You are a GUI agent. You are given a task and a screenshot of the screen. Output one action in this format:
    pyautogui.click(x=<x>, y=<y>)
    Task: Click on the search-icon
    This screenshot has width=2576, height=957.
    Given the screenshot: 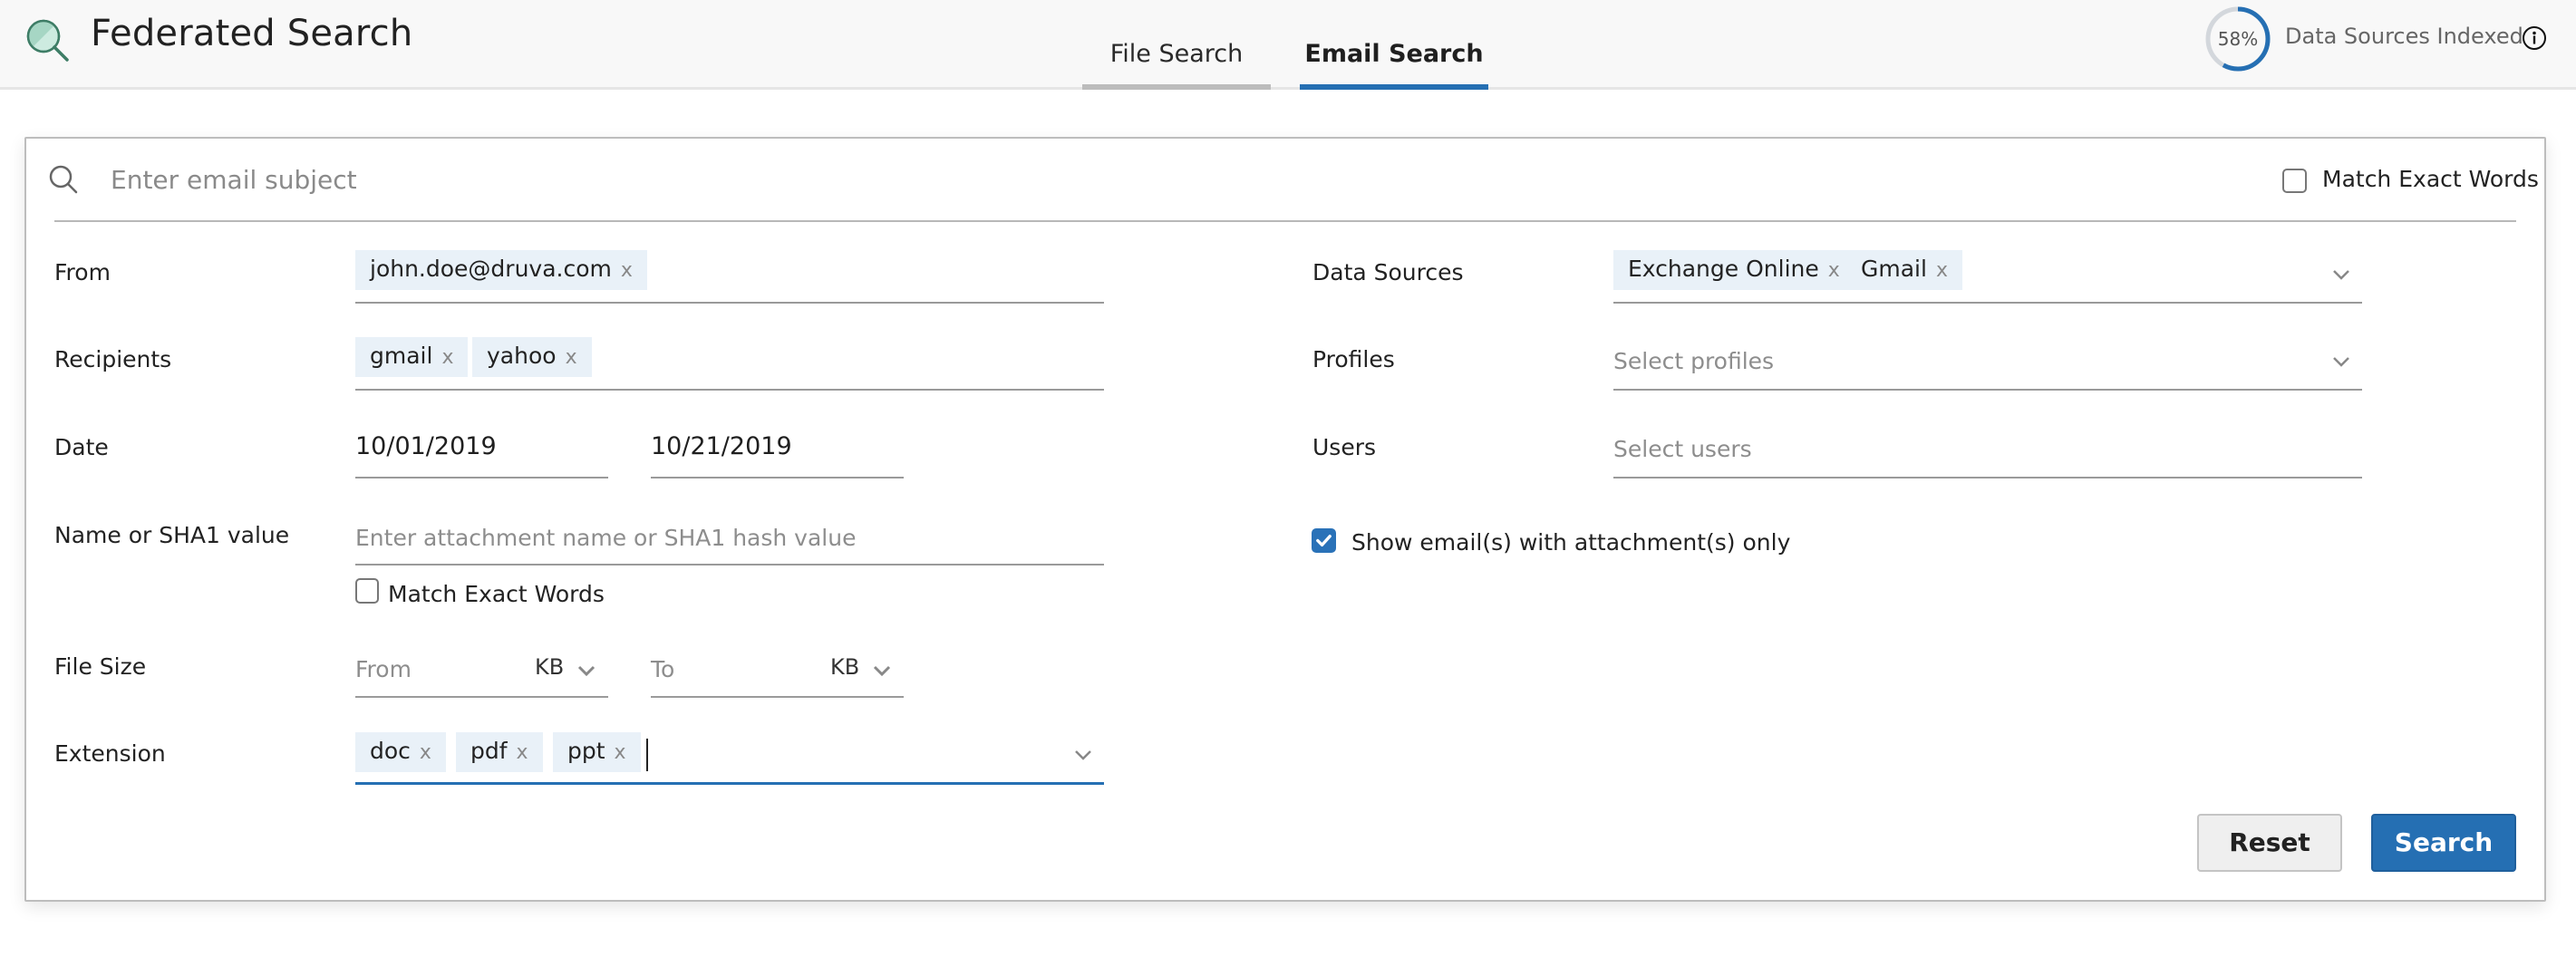 What is the action you would take?
    pyautogui.click(x=63, y=179)
    